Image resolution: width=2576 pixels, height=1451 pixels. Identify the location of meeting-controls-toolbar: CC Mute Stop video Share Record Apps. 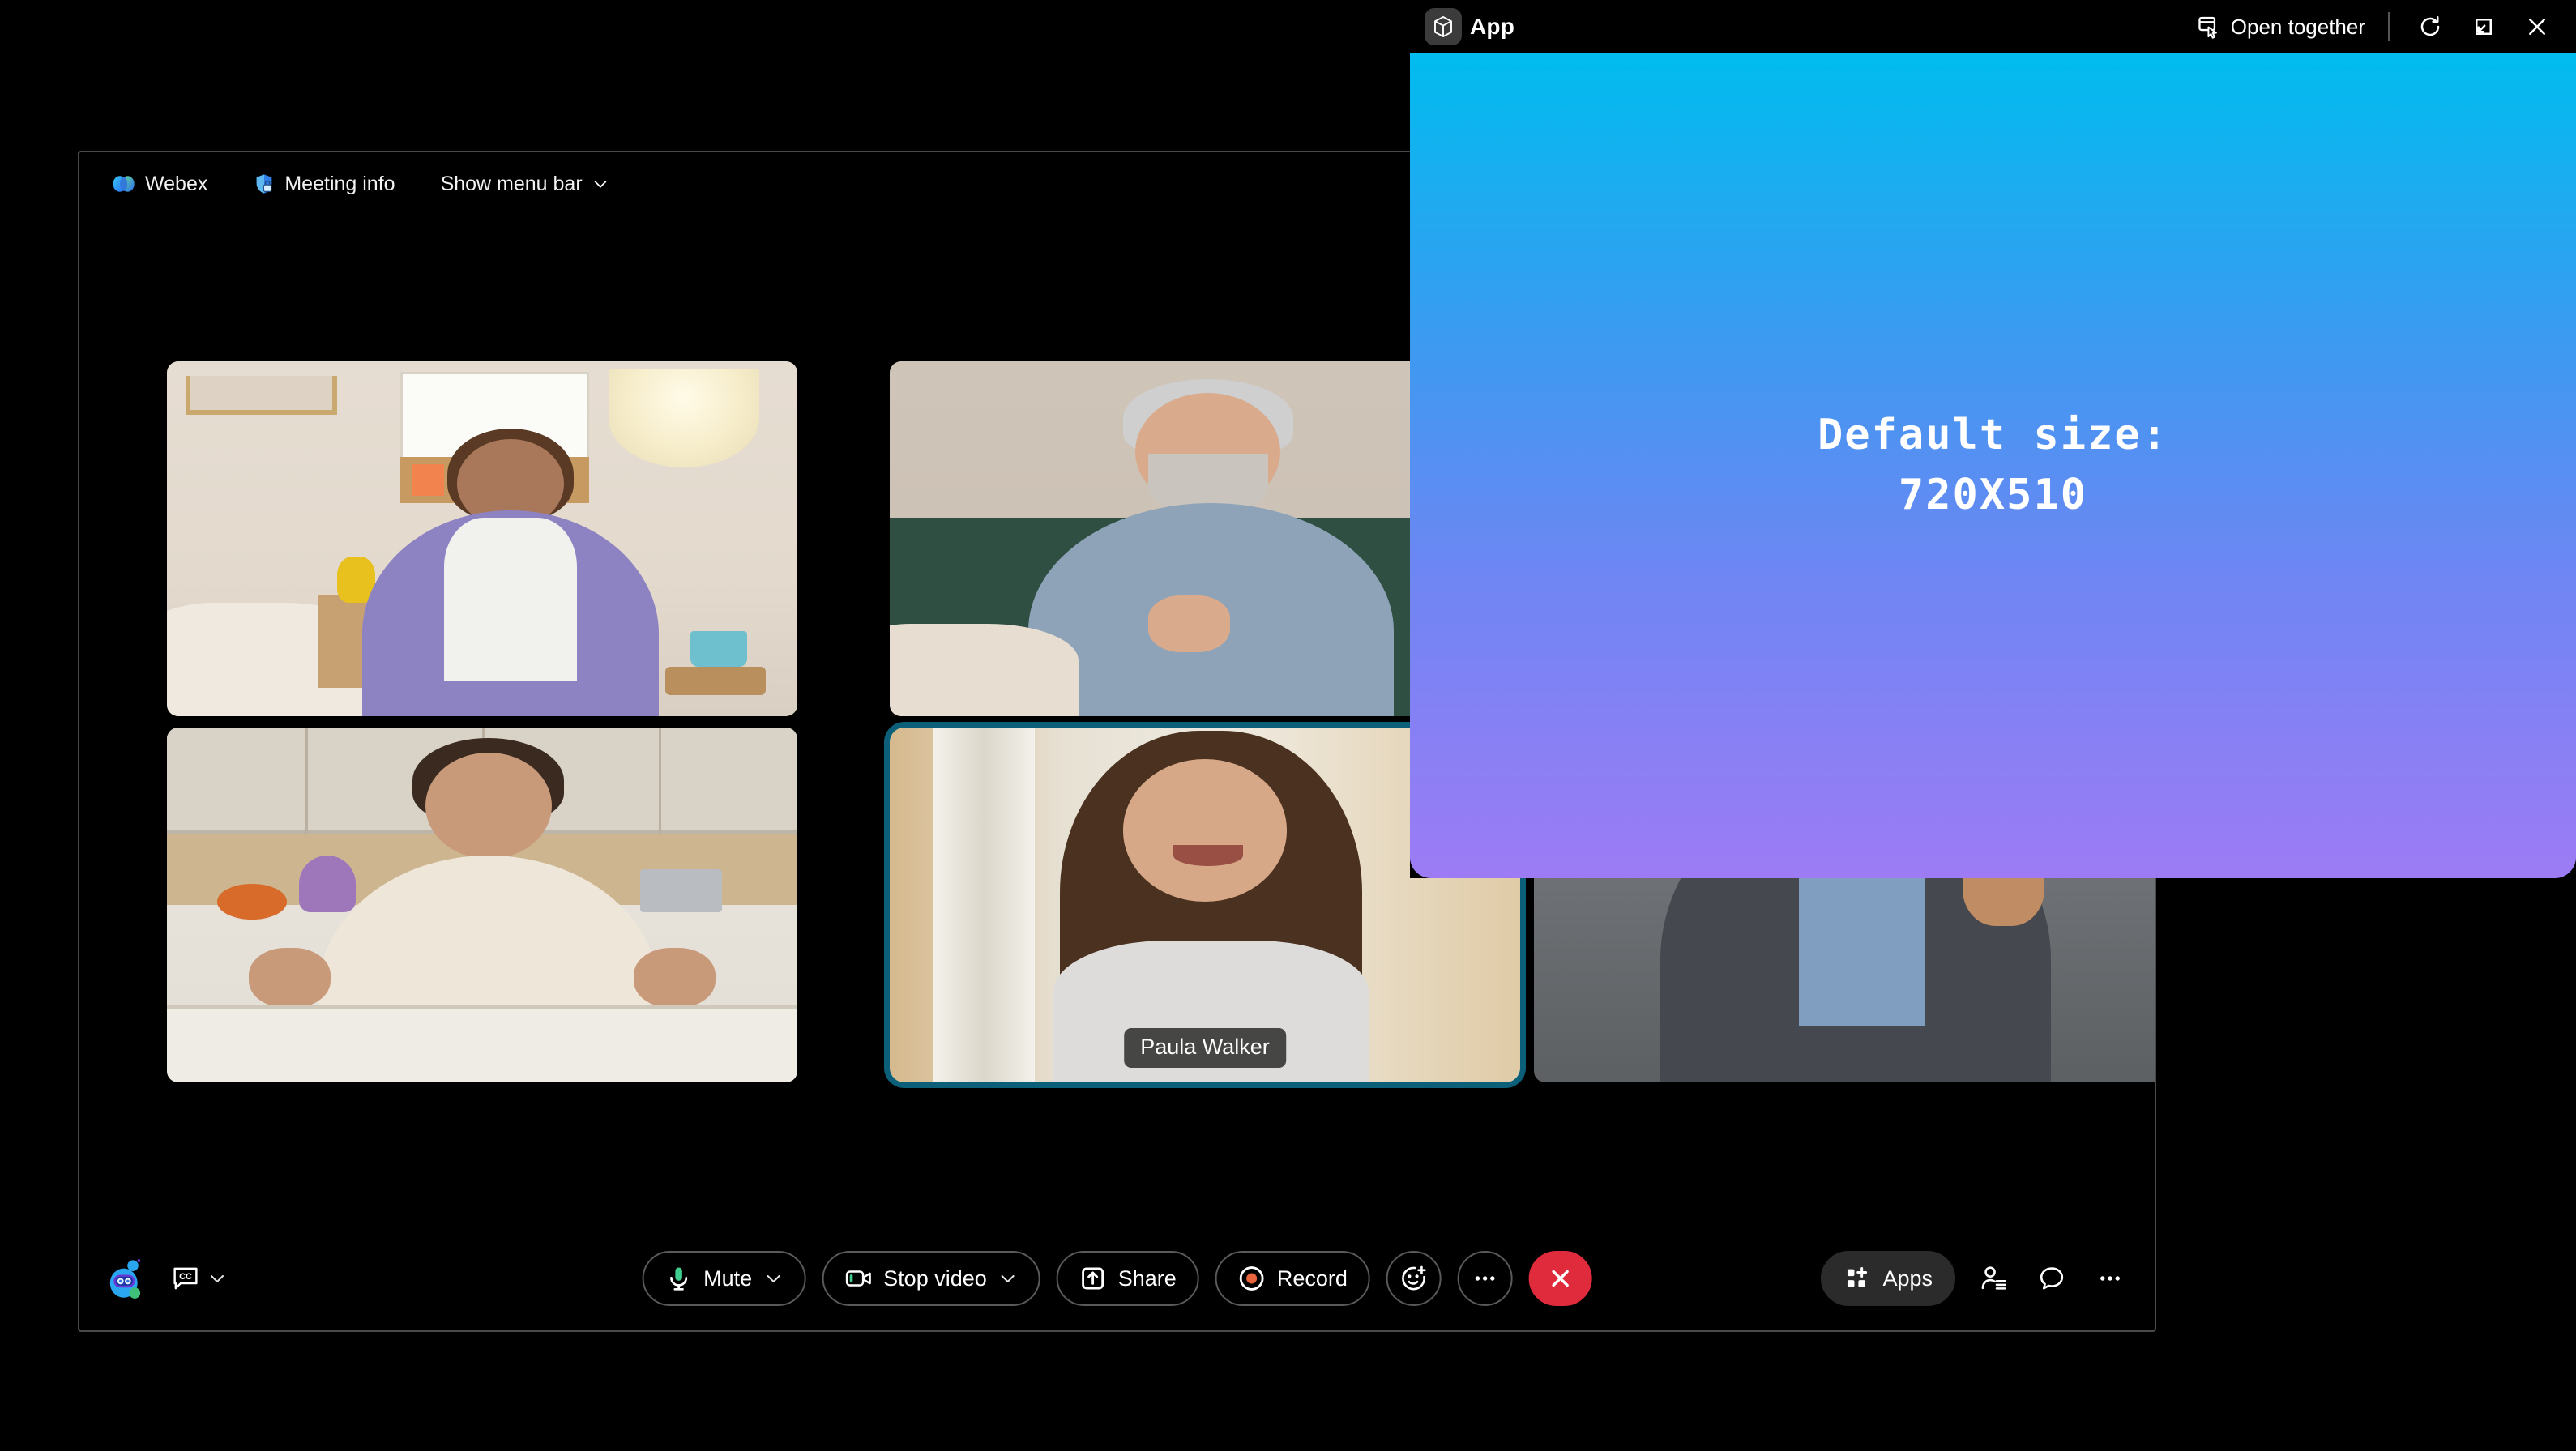
(1117, 1278).